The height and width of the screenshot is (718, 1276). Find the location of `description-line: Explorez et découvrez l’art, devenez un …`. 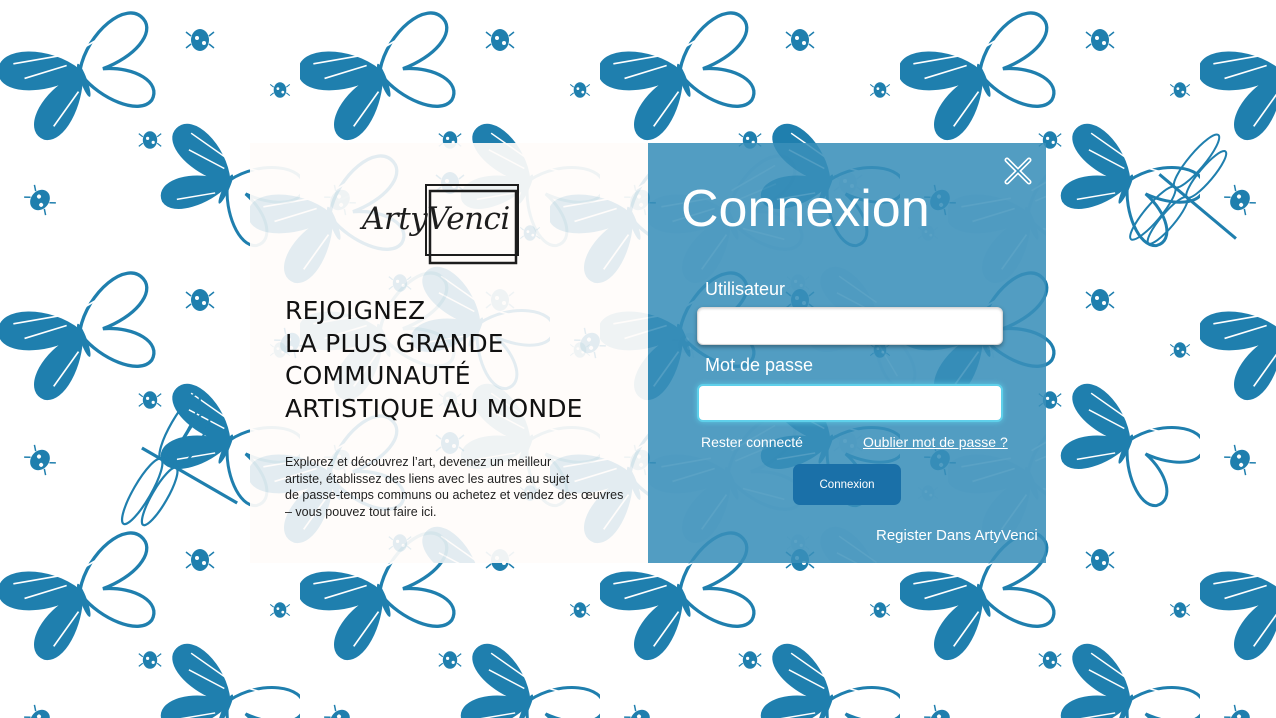

description-line: Explorez et découvrez l’art, devenez un … is located at coordinates (418, 462).